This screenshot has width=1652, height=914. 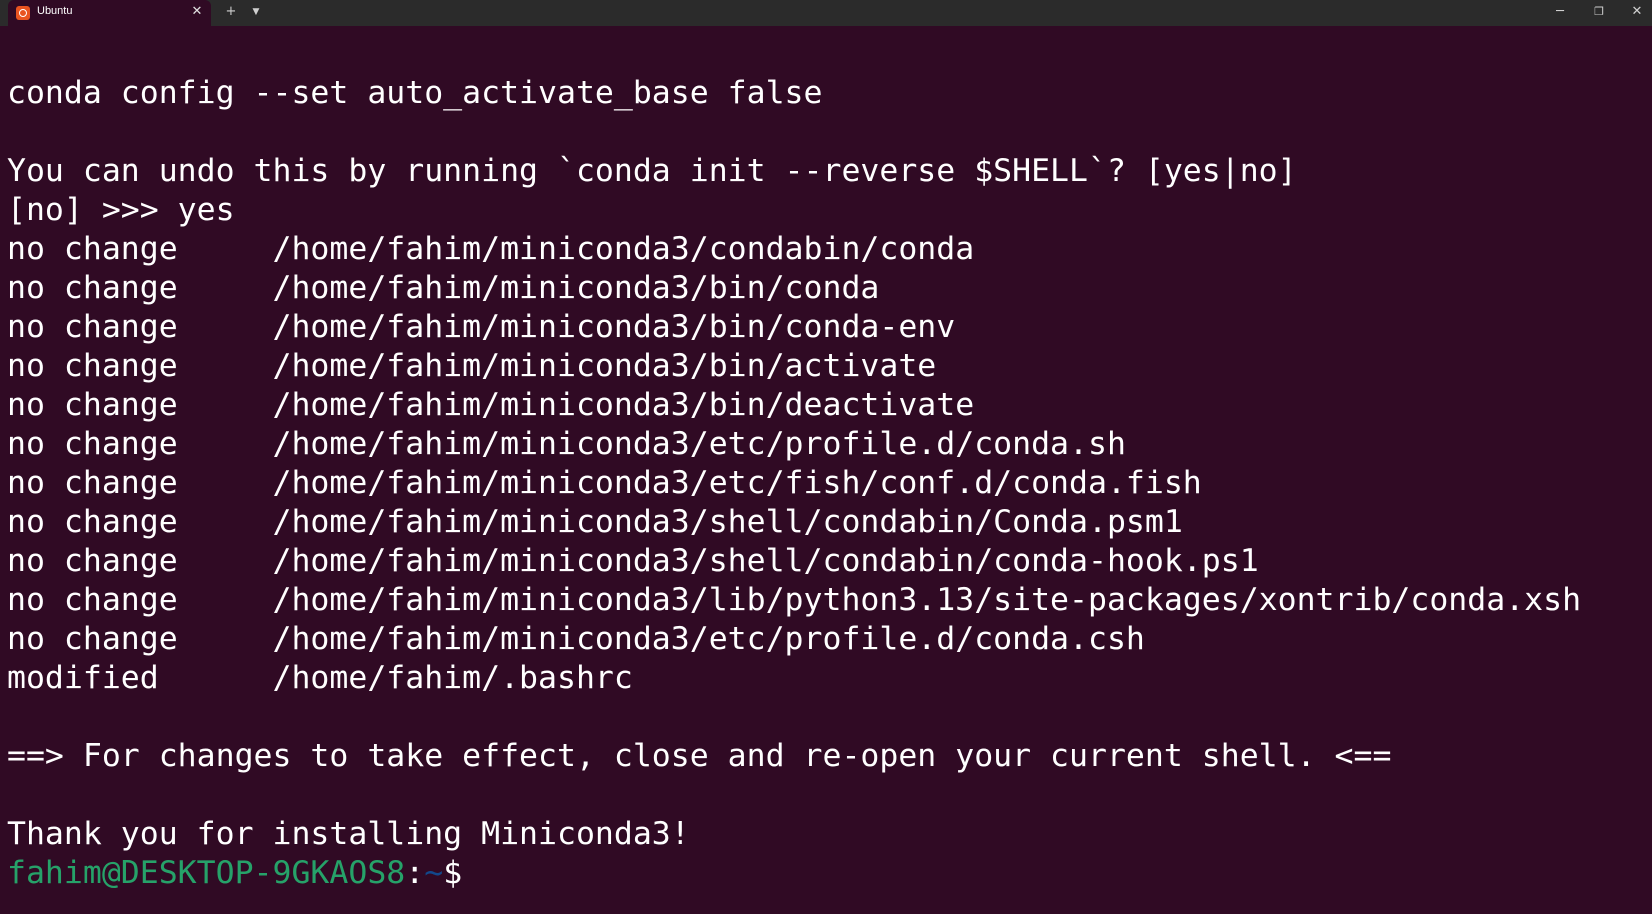 I want to click on window-close-button: ✕, so click(x=1637, y=12).